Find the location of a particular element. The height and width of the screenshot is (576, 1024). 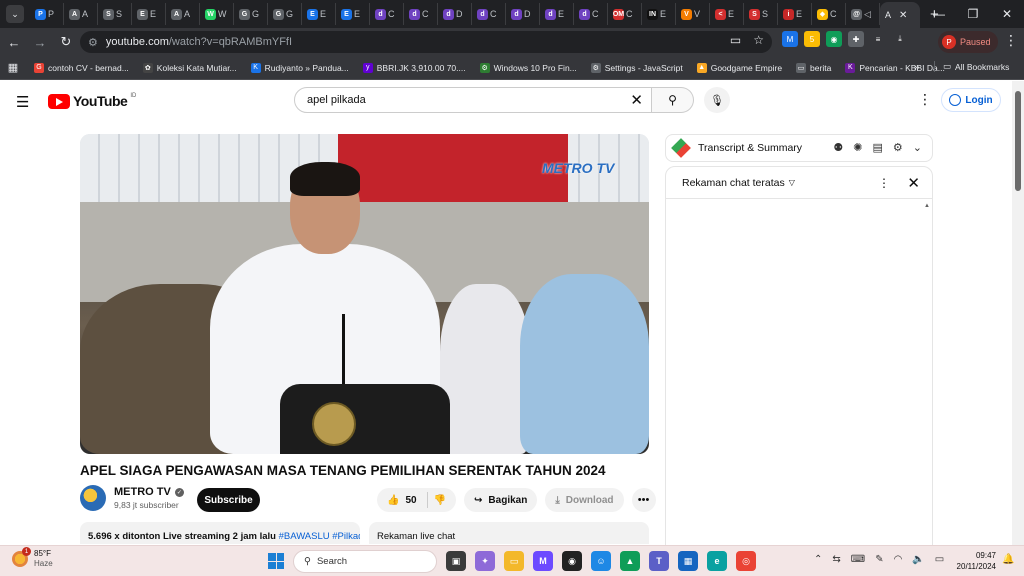

menu-hamburger-icon: ☰ is located at coordinates (22, 102).